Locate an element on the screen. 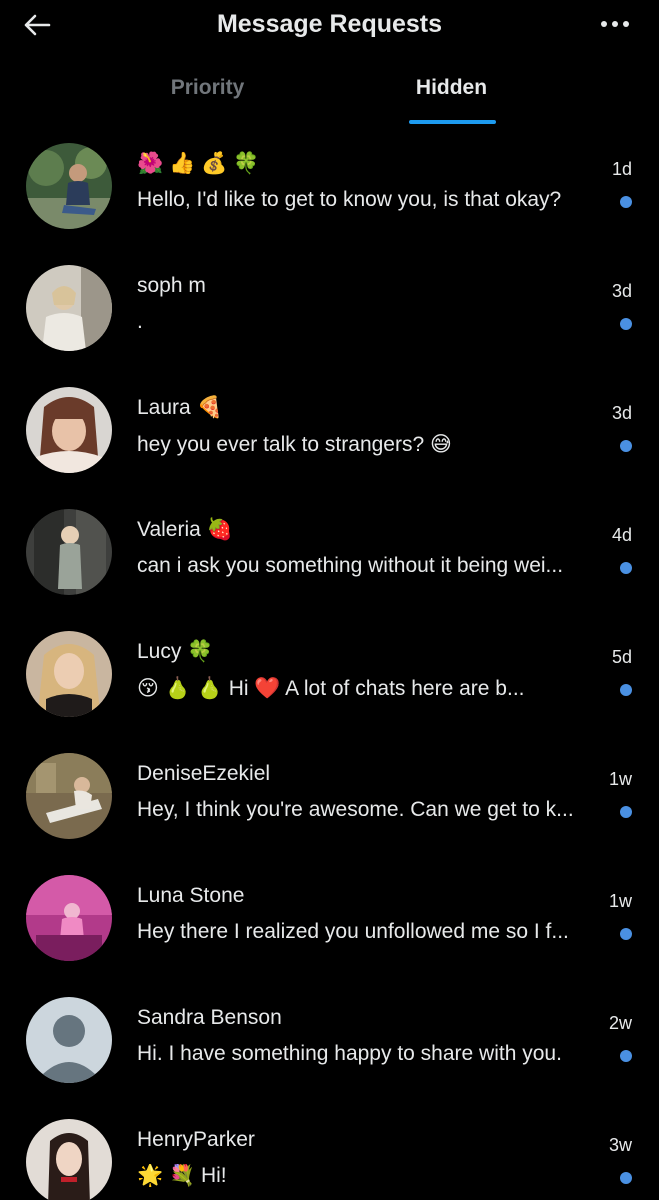  active-tab-indicator is located at coordinates (452, 122).